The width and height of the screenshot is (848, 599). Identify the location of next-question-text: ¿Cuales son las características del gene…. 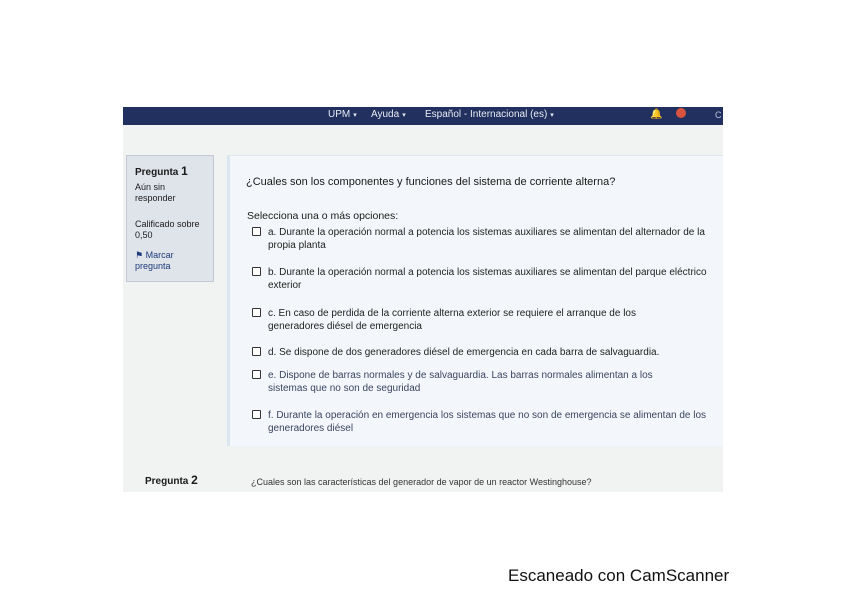
(421, 482).